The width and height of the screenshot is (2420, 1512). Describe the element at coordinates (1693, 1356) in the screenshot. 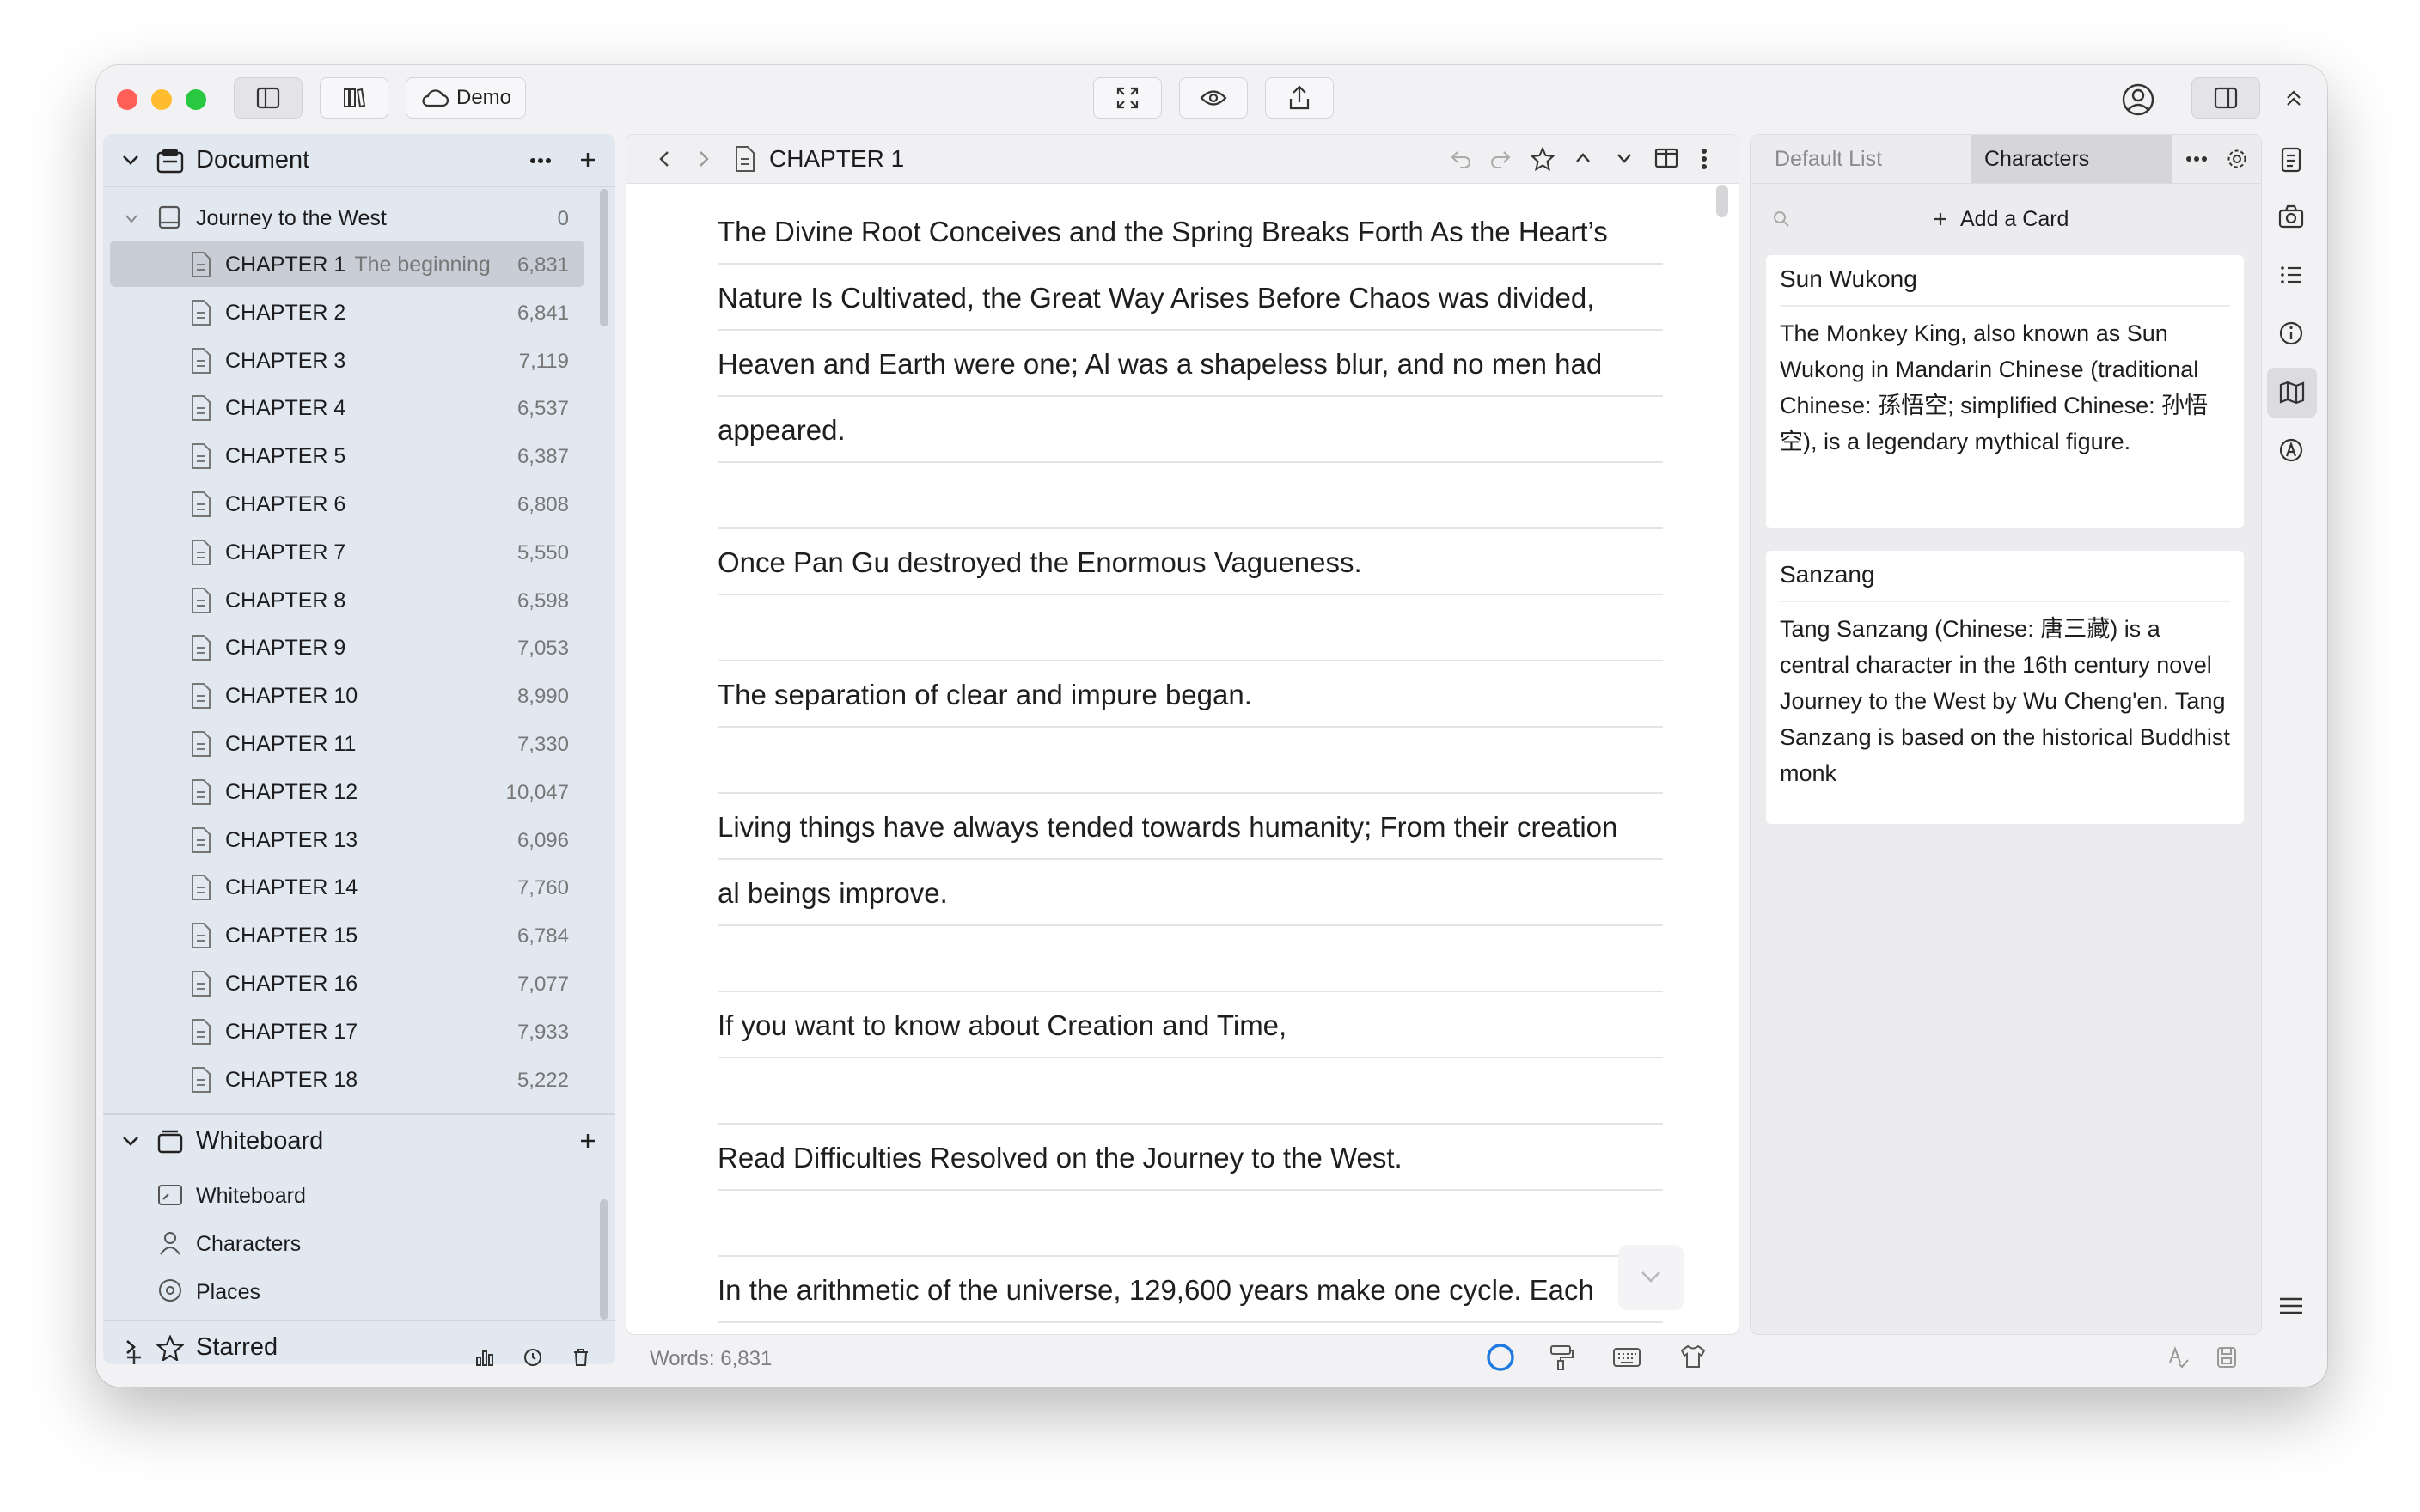

I see `theme-shirt-icon` at that location.